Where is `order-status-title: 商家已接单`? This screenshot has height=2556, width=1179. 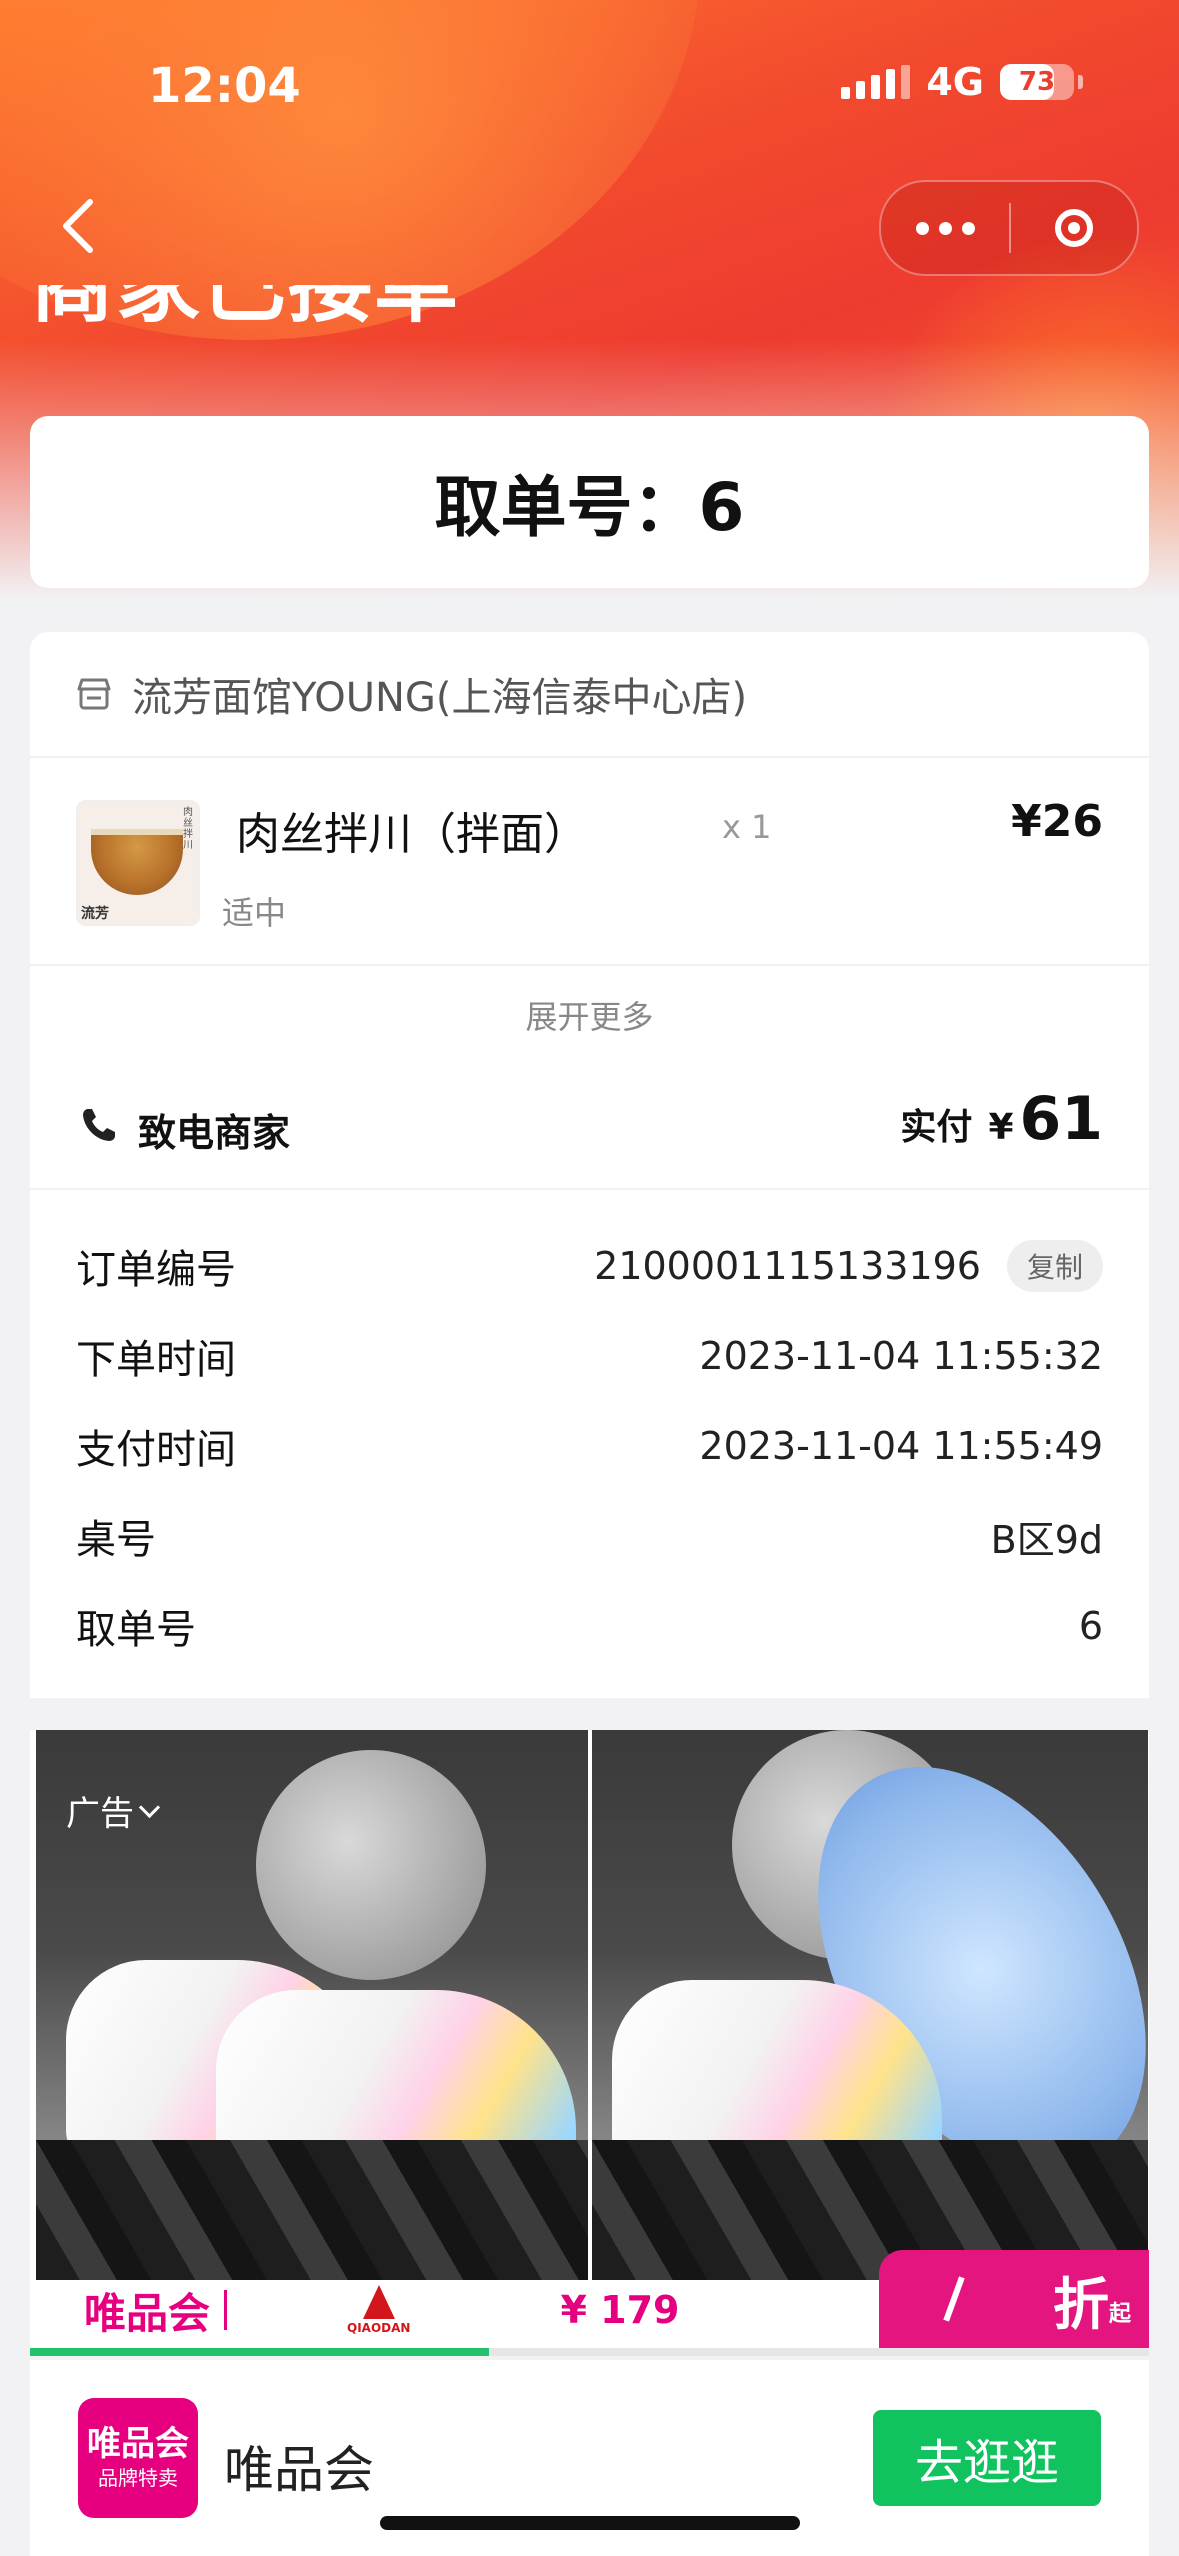
order-status-title: 商家已接单 is located at coordinates (245, 309).